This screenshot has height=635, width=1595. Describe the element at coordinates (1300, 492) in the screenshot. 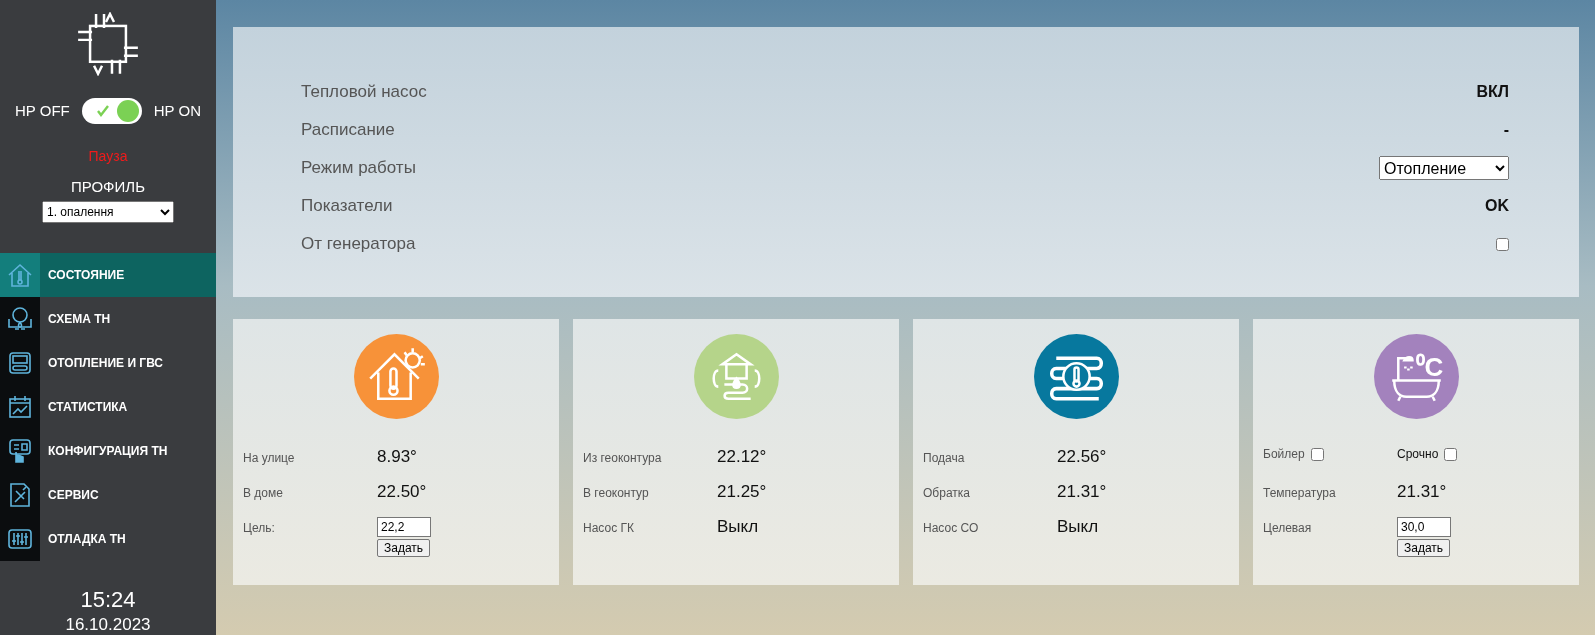

I see `reading-label: Температура` at that location.